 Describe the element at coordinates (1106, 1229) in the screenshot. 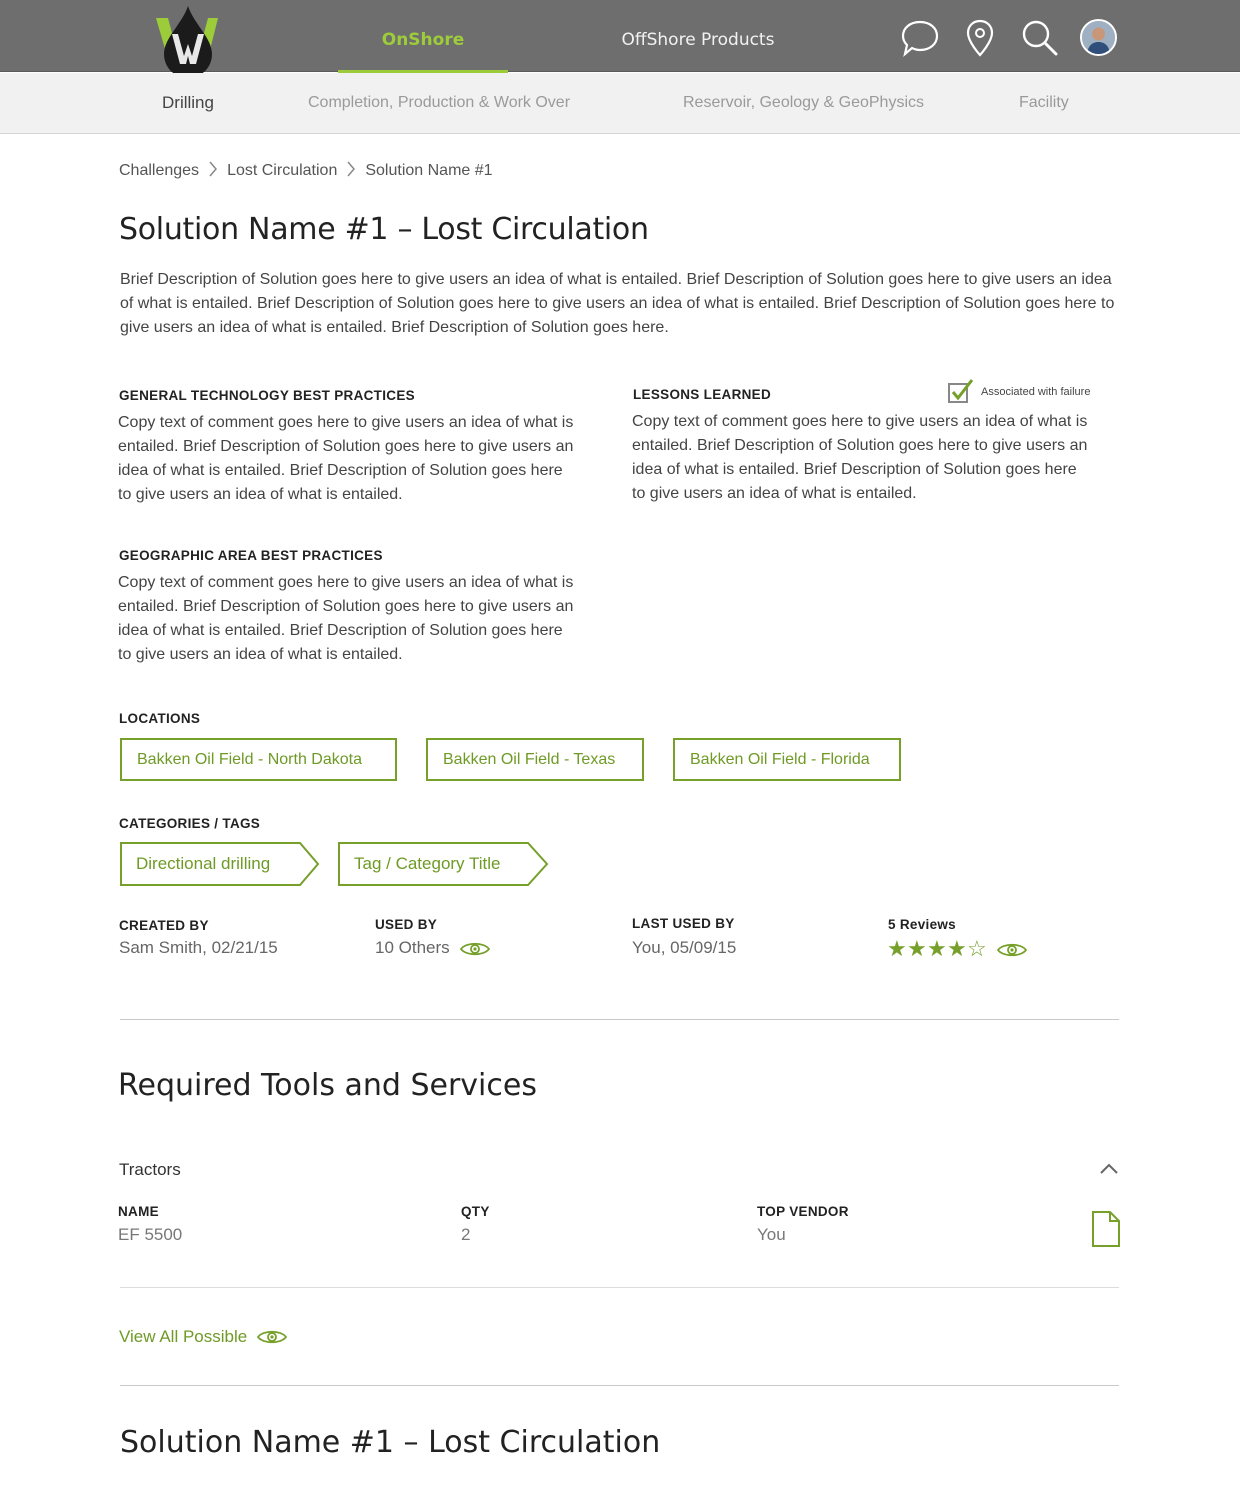

I see `document-icon` at that location.